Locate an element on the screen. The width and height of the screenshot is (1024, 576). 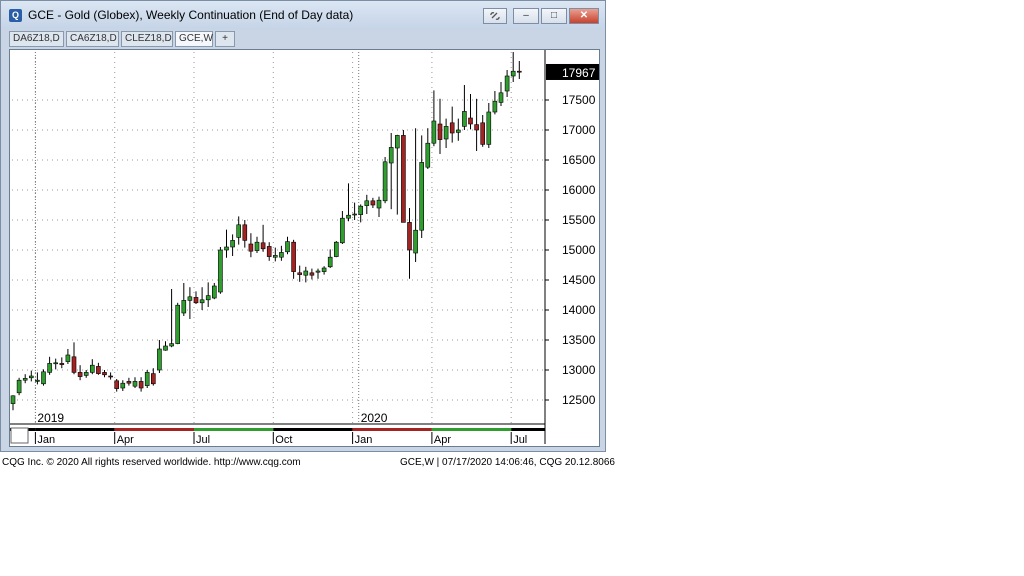
y-tick-label: 13000 is located at coordinates (579, 370).